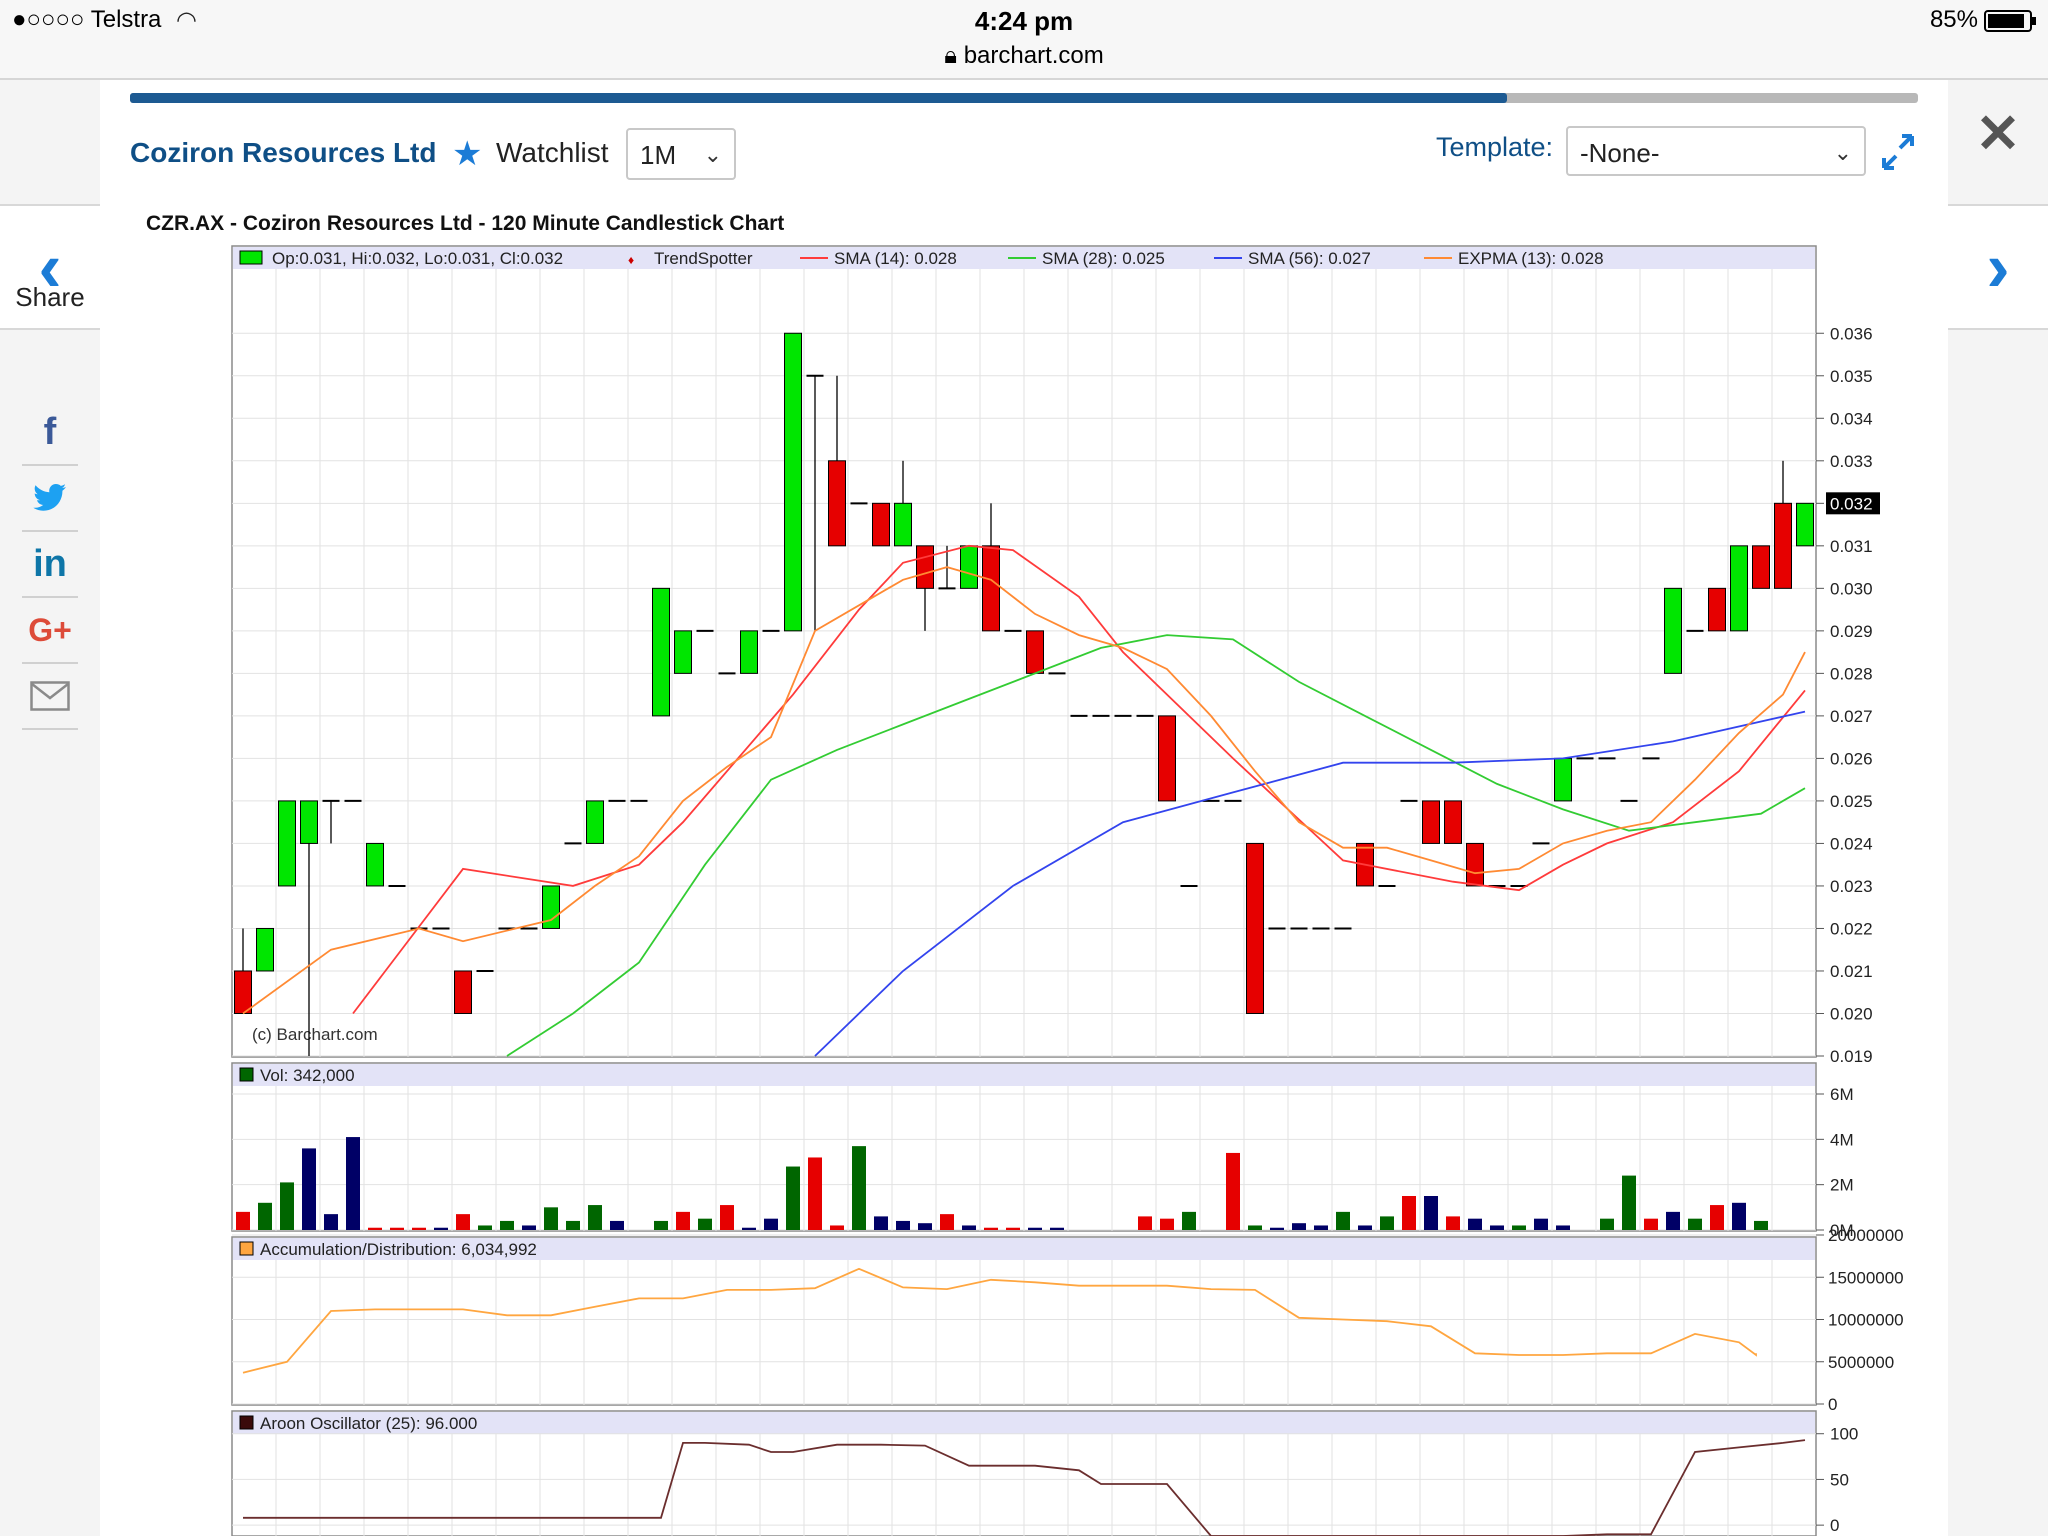 This screenshot has width=2048, height=1536. Describe the element at coordinates (1851, 546) in the screenshot. I see `price-tick-label: 0.031` at that location.